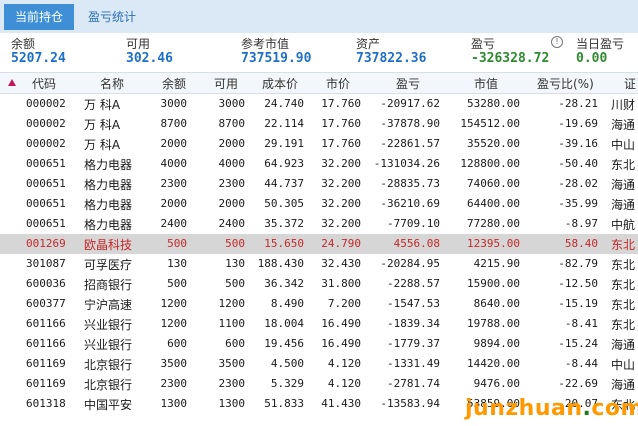  What do you see at coordinates (341, 263) in the screenshot?
I see `cell-market-price: 32.430` at bounding box center [341, 263].